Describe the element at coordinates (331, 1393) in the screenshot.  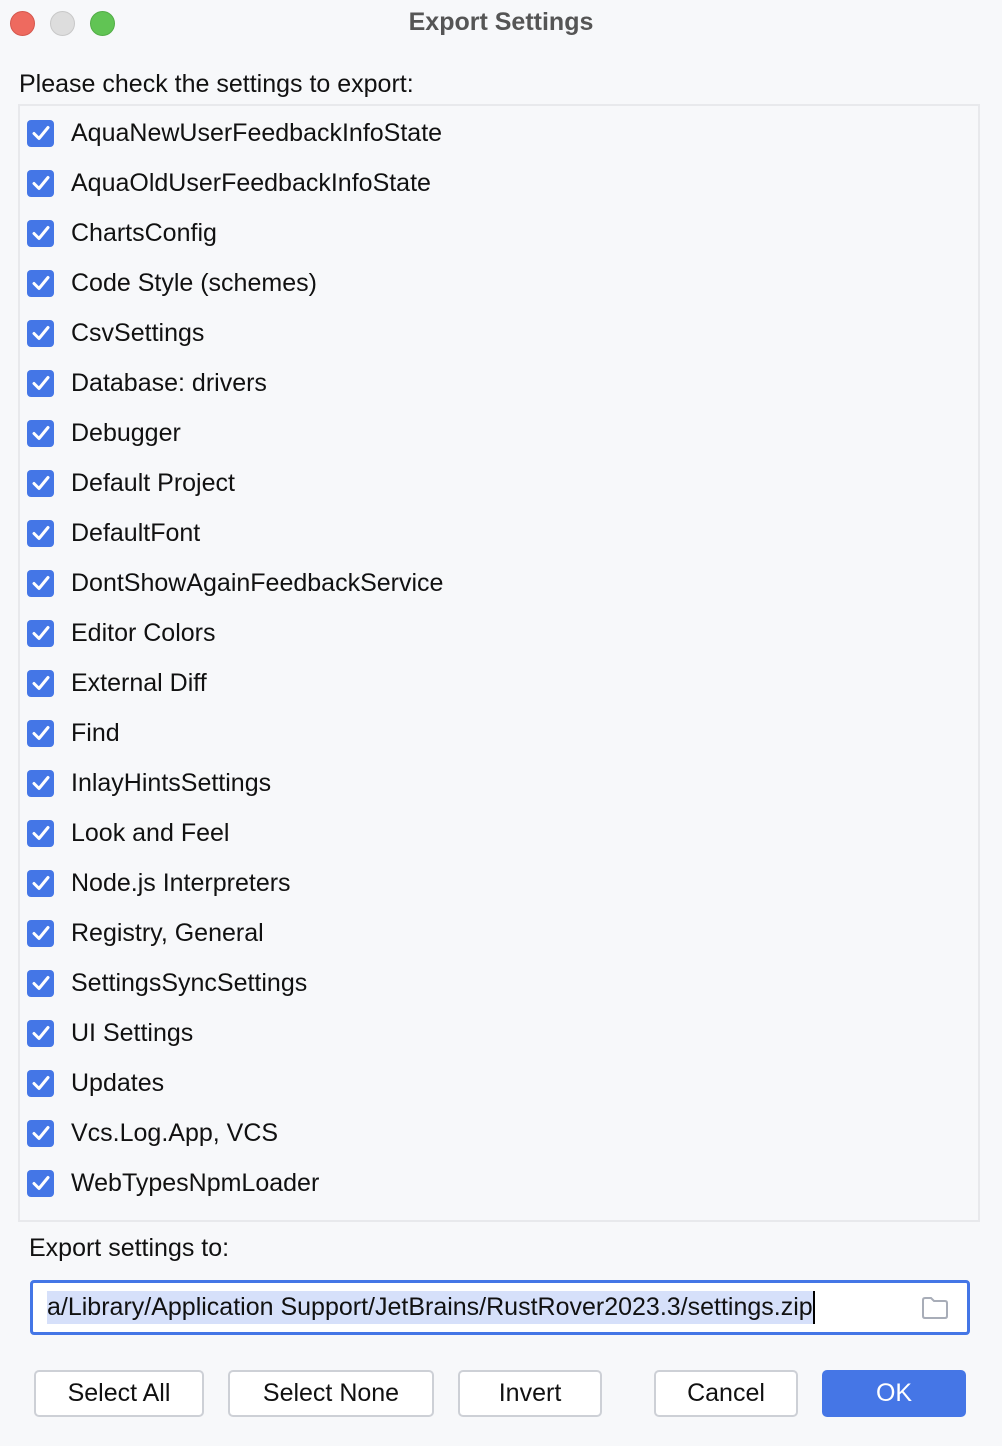
I see `select-none-button: Select None` at that location.